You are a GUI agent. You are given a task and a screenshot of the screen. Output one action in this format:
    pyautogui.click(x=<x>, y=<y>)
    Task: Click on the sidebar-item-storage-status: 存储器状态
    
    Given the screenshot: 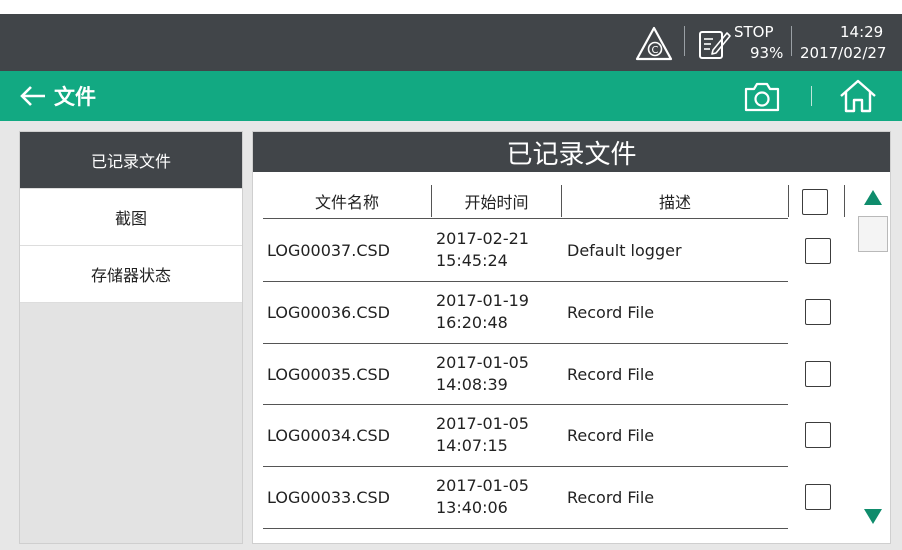 What is the action you would take?
    pyautogui.click(x=131, y=274)
    